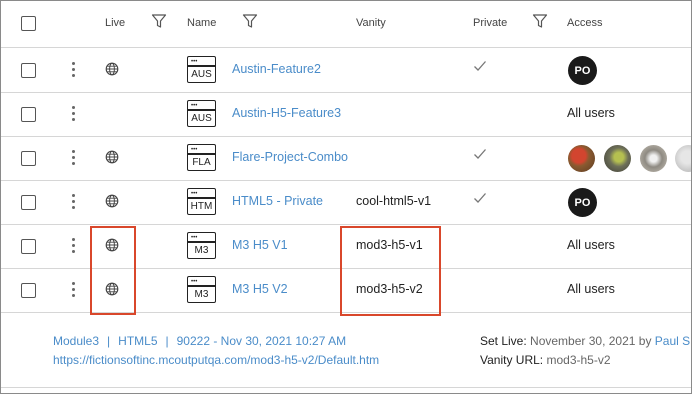  What do you see at coordinates (346, 70) in the screenshot?
I see `table-row: ••• AUS Austin-Feature2 PO` at bounding box center [346, 70].